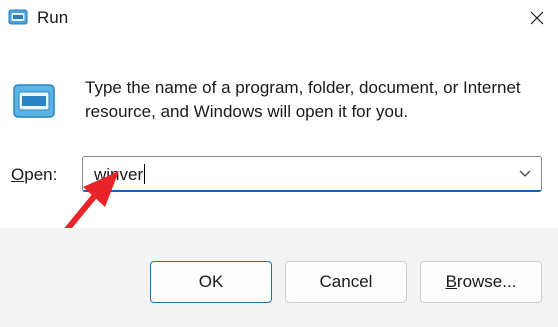 The image size is (558, 327). Describe the element at coordinates (34, 101) in the screenshot. I see `run-large-icon` at that location.